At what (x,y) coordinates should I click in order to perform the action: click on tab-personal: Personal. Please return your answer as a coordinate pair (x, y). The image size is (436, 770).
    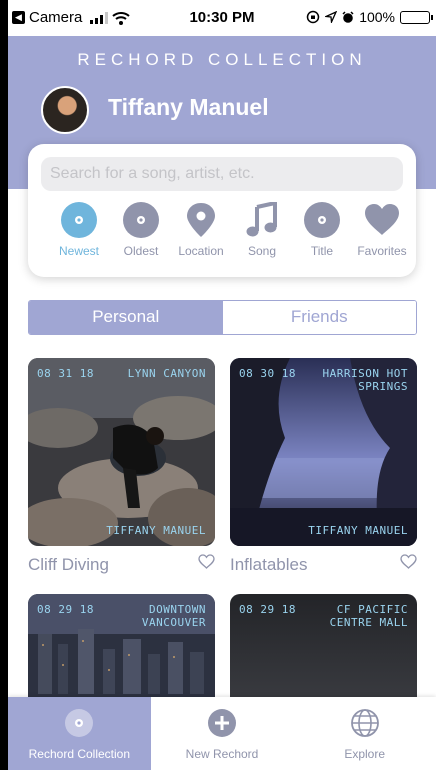
    Looking at the image, I should click on (126, 317).